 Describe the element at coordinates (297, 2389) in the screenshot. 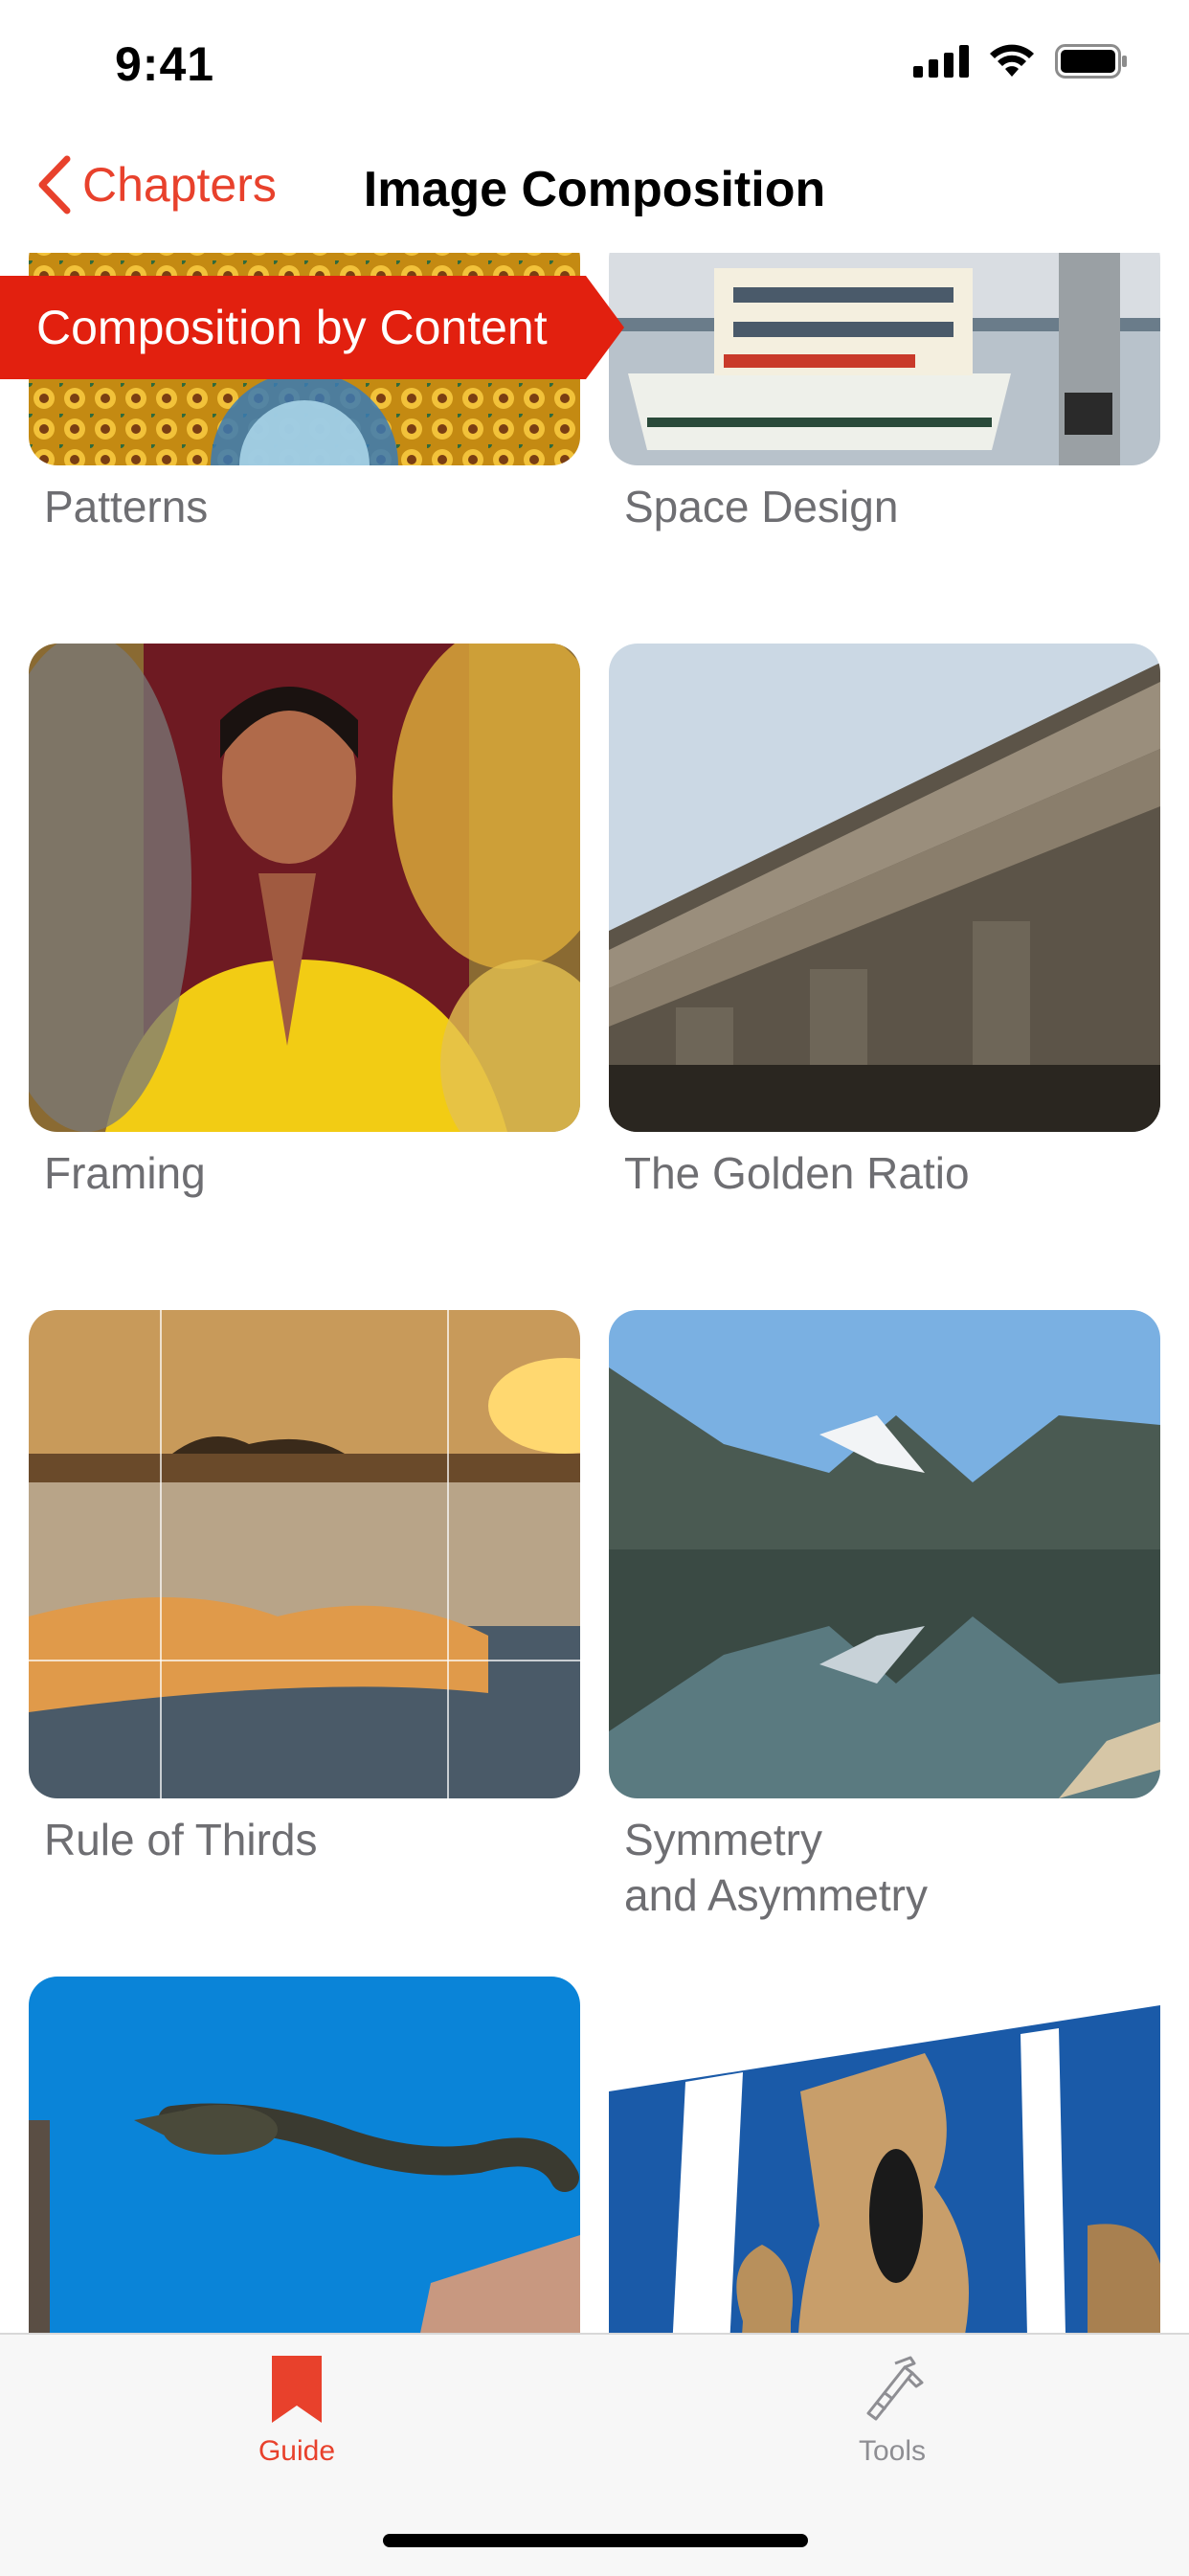

I see `bookmark-icon` at that location.